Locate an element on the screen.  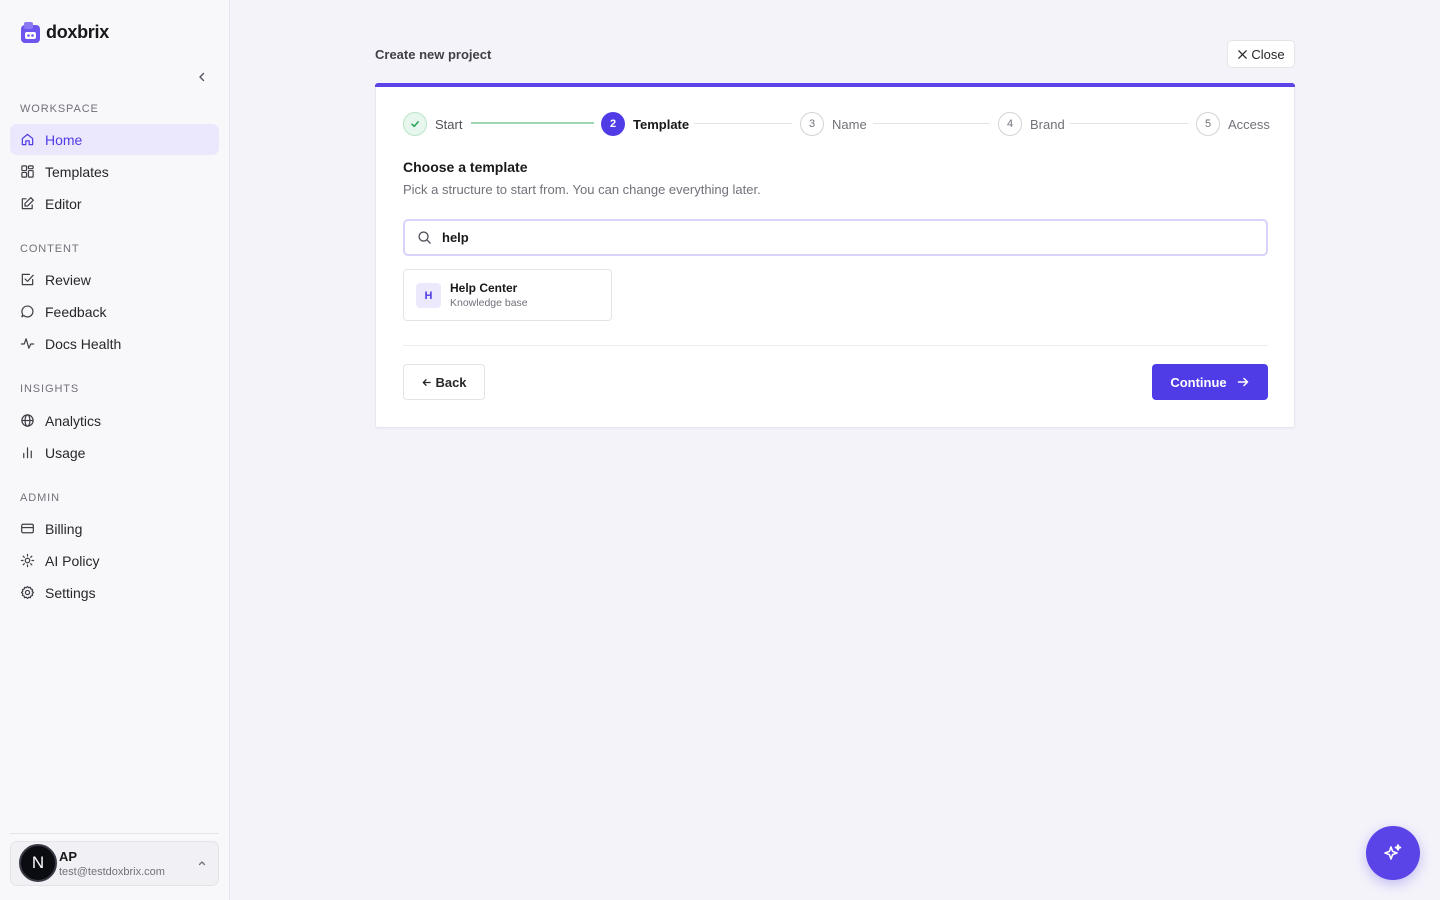
template-name: Help Center is located at coordinates (484, 288).